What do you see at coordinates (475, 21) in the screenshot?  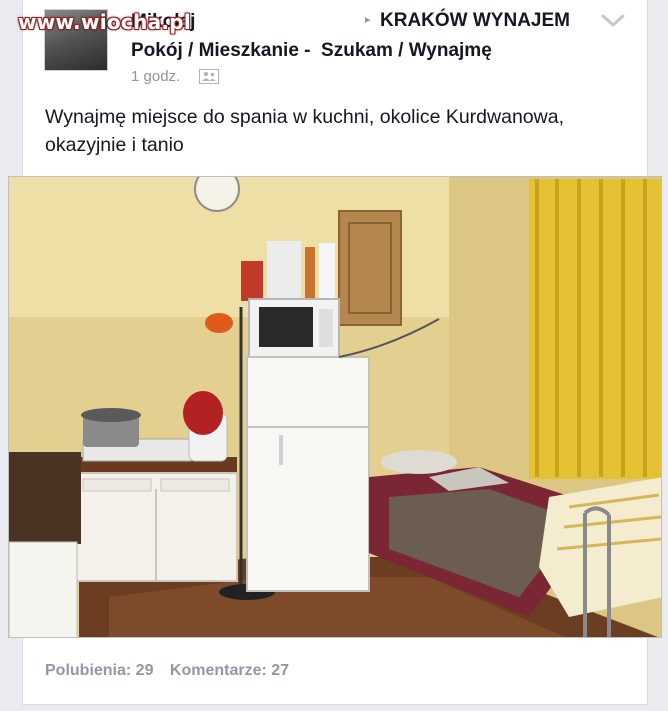 I see `group-name: KRAKÓW WYNAJEM` at bounding box center [475, 21].